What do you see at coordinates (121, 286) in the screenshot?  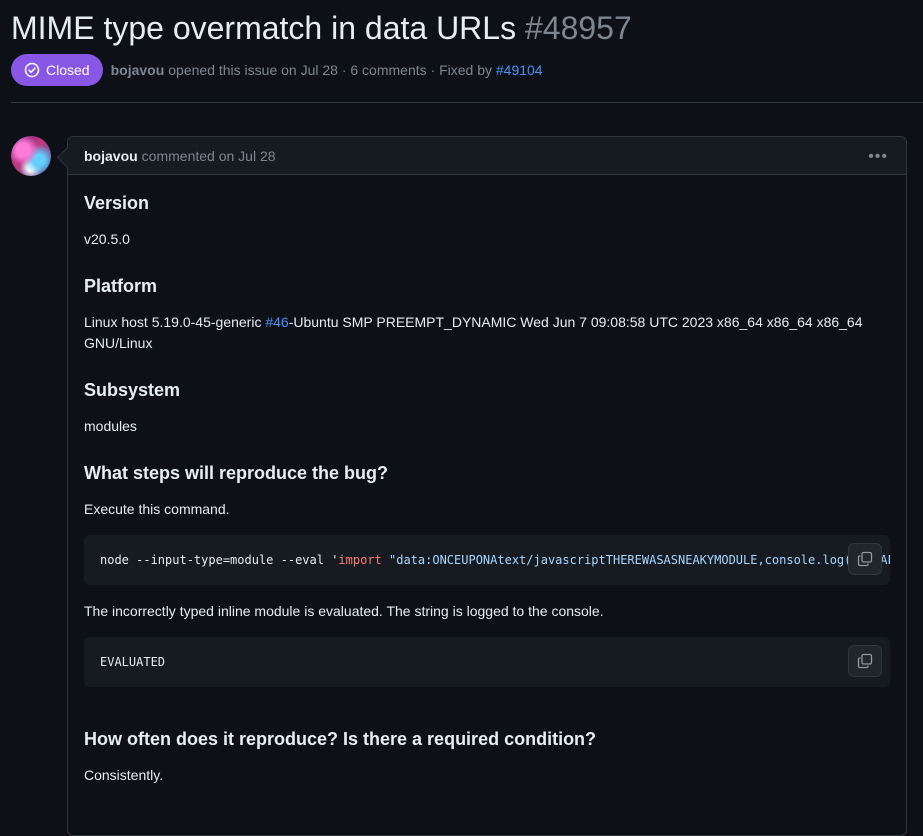 I see `heading-platform: Platform` at bounding box center [121, 286].